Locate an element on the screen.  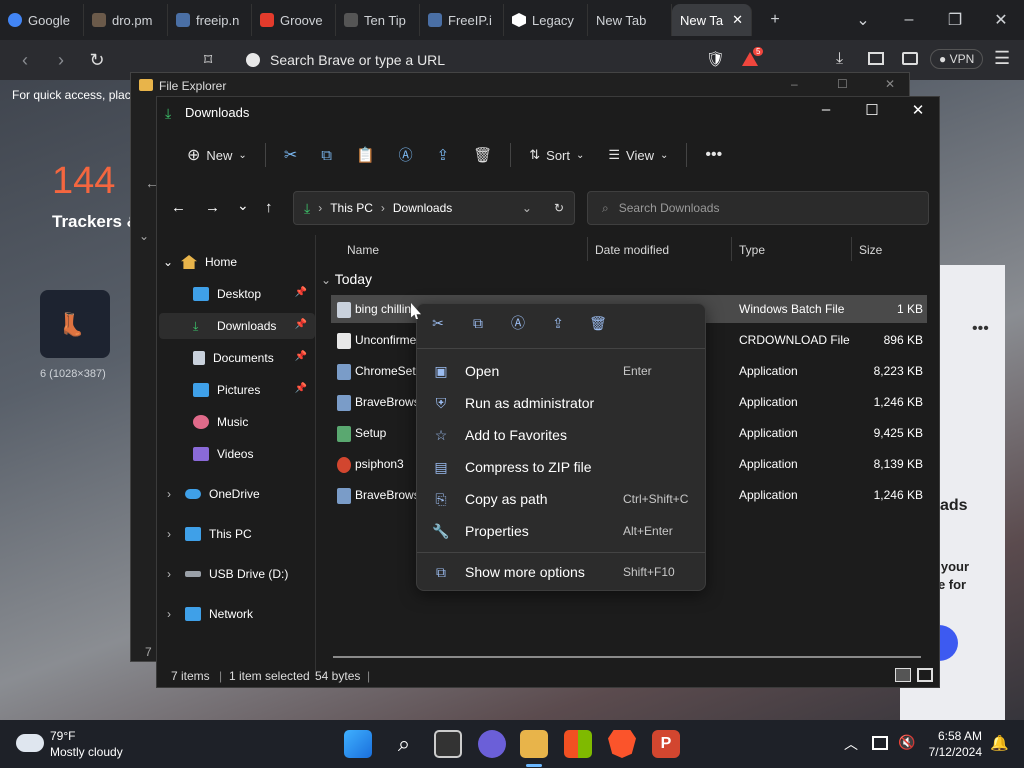
details-view-icon is located at coordinates (903, 675).